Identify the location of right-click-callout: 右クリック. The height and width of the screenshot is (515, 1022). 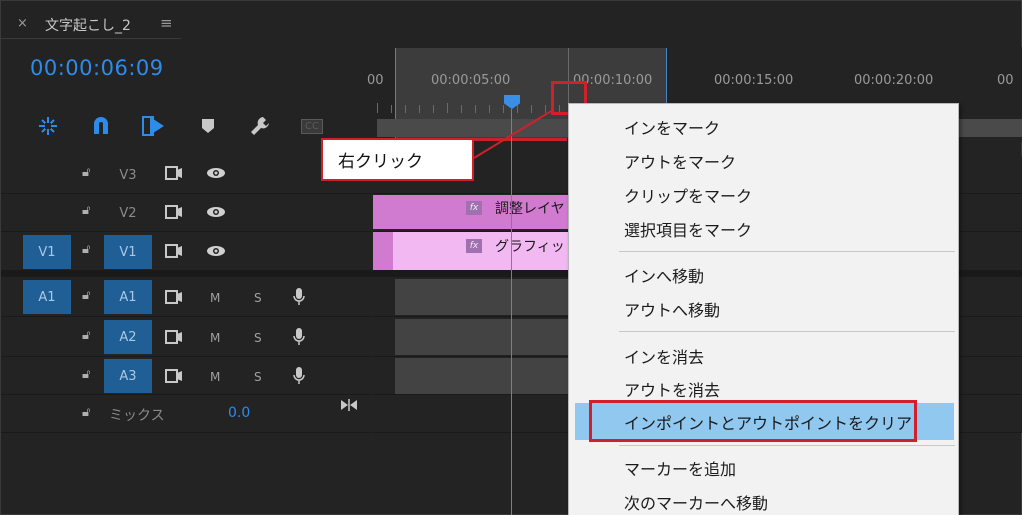
(397, 159).